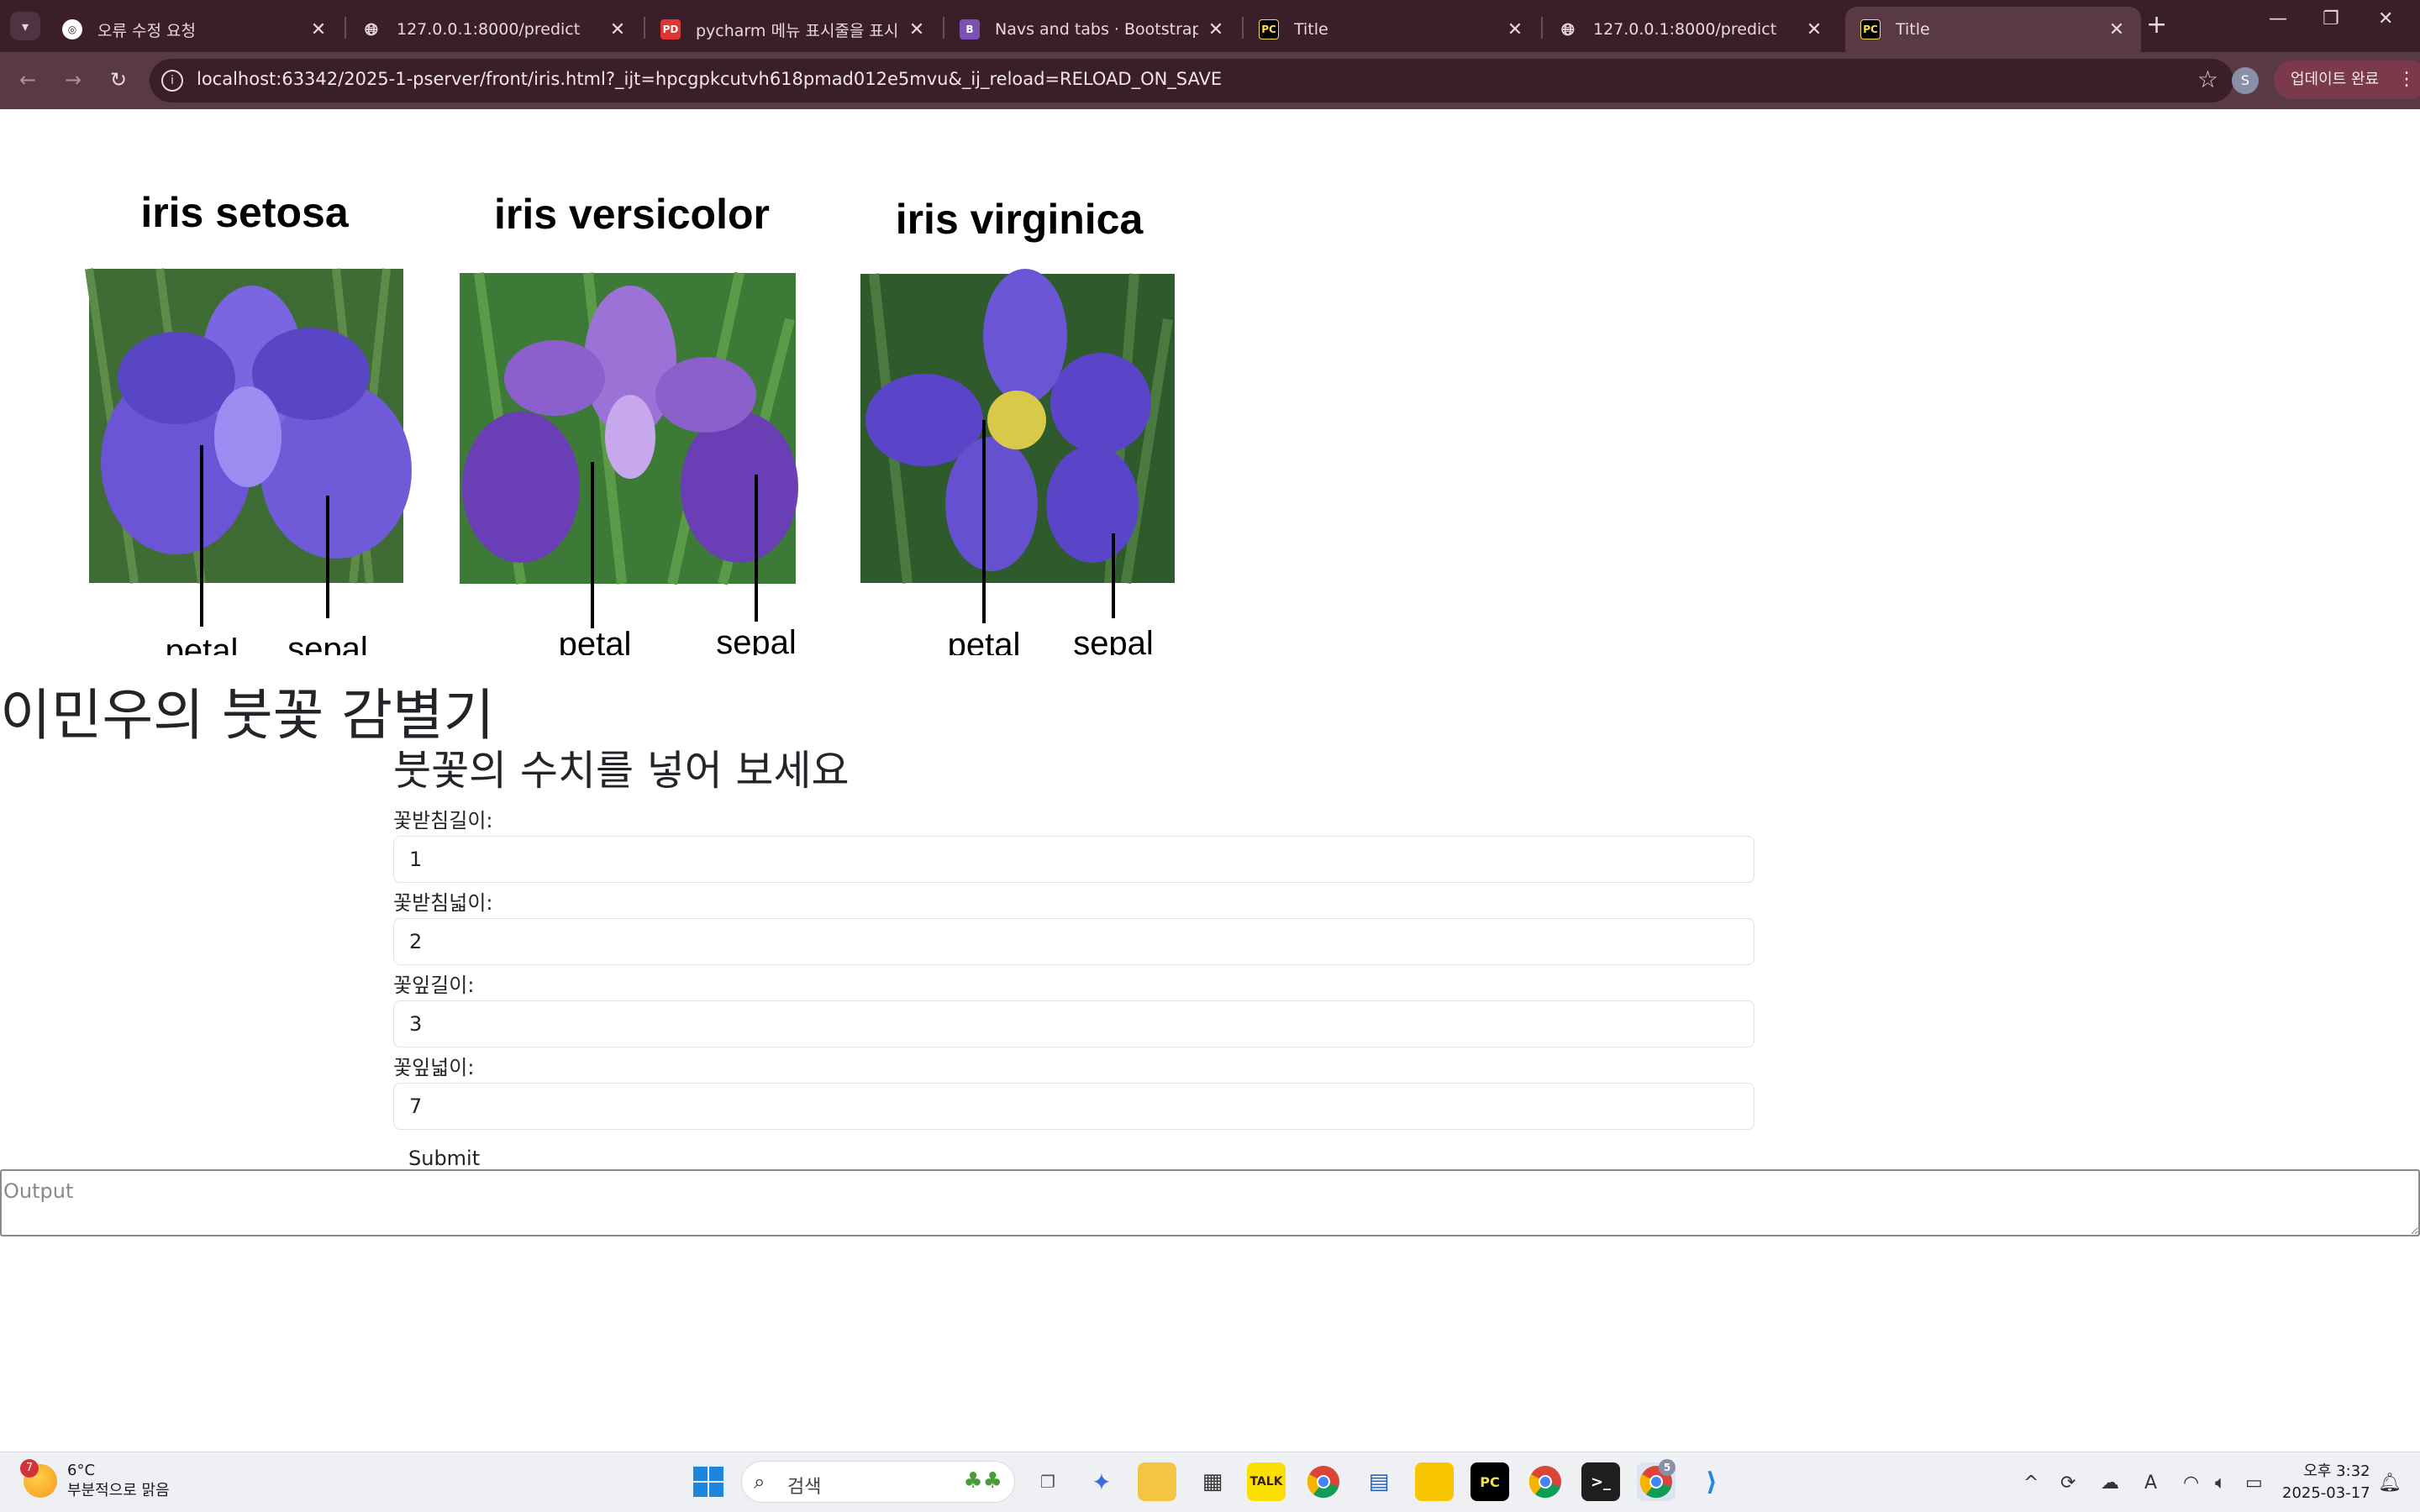  I want to click on bootstrap-icon: B, so click(970, 29).